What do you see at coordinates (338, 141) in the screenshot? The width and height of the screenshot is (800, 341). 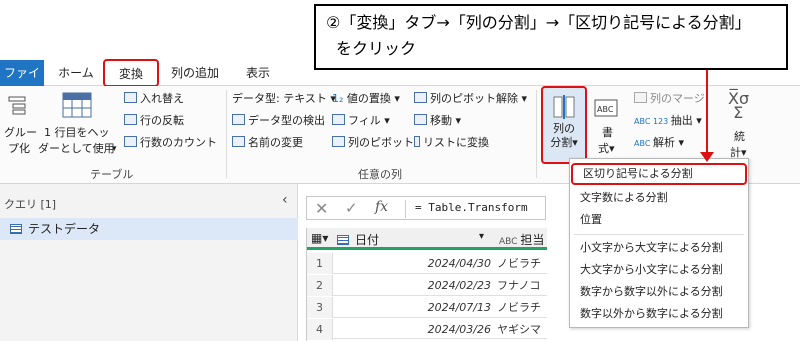 I see `pivot-icon` at bounding box center [338, 141].